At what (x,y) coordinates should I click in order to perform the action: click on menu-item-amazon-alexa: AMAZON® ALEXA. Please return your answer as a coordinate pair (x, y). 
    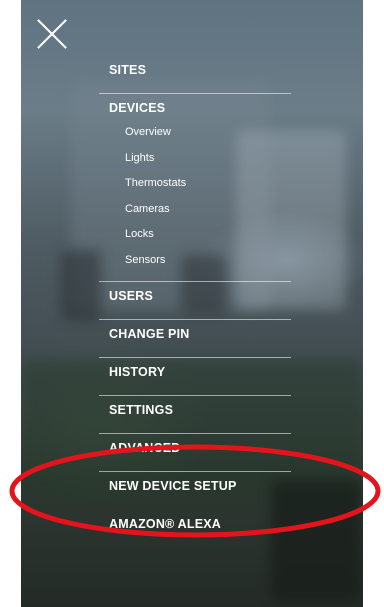
    Looking at the image, I should click on (195, 529).